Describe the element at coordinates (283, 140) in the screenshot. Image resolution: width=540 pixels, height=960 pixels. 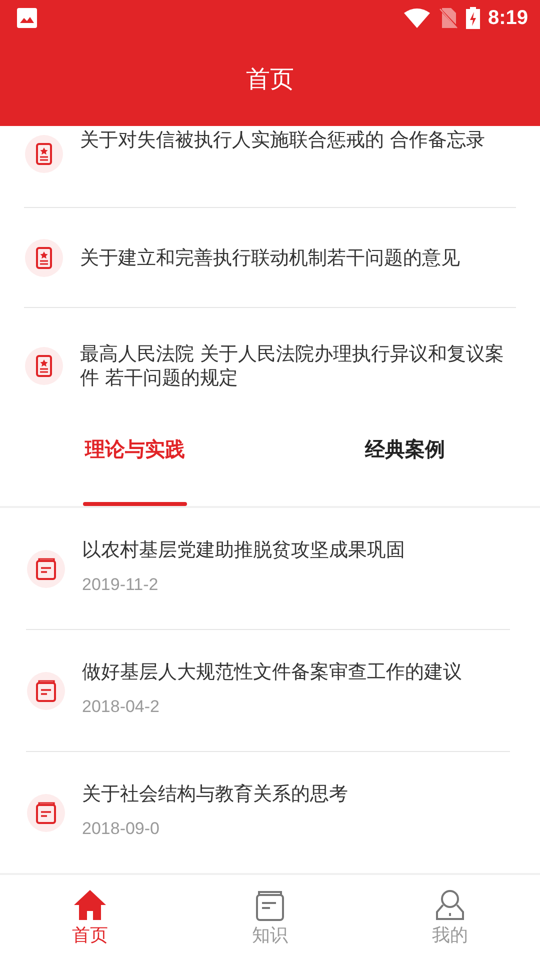
I see `document-title: 关于对失信被执行人实施联合惩戒的 合作备忘录` at that location.